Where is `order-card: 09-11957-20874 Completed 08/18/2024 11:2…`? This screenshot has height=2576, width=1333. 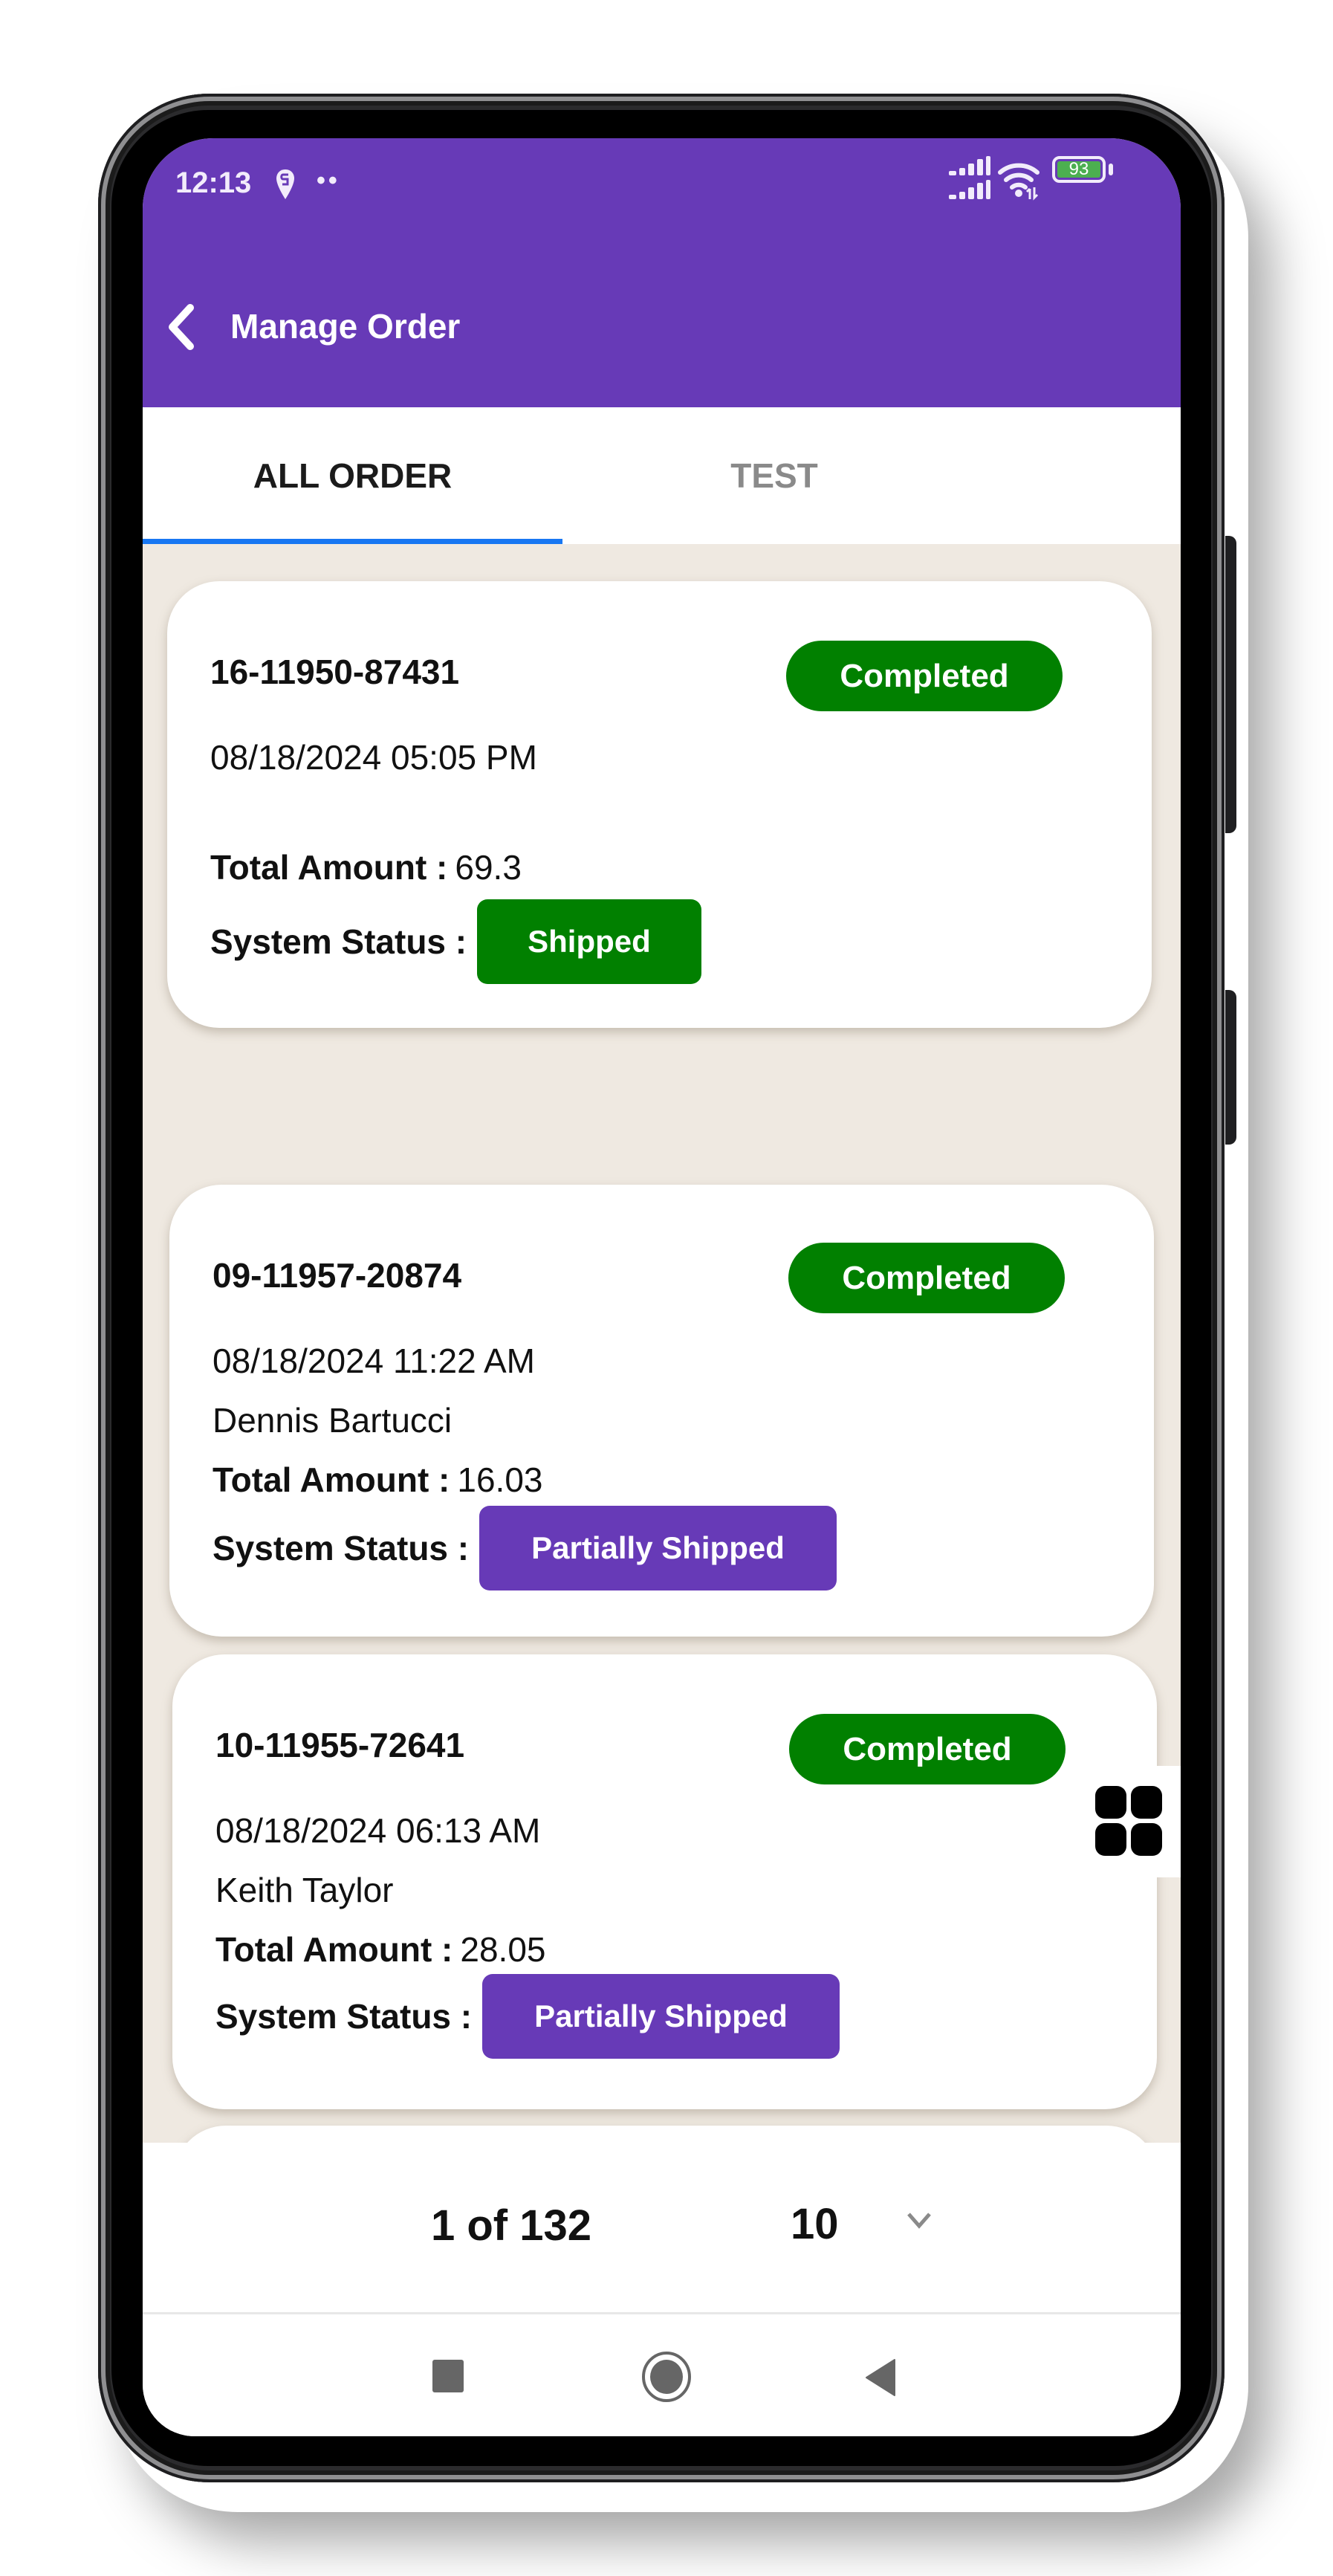
order-card: 09-11957-20874 Completed 08/18/2024 11:2… is located at coordinates (661, 1411).